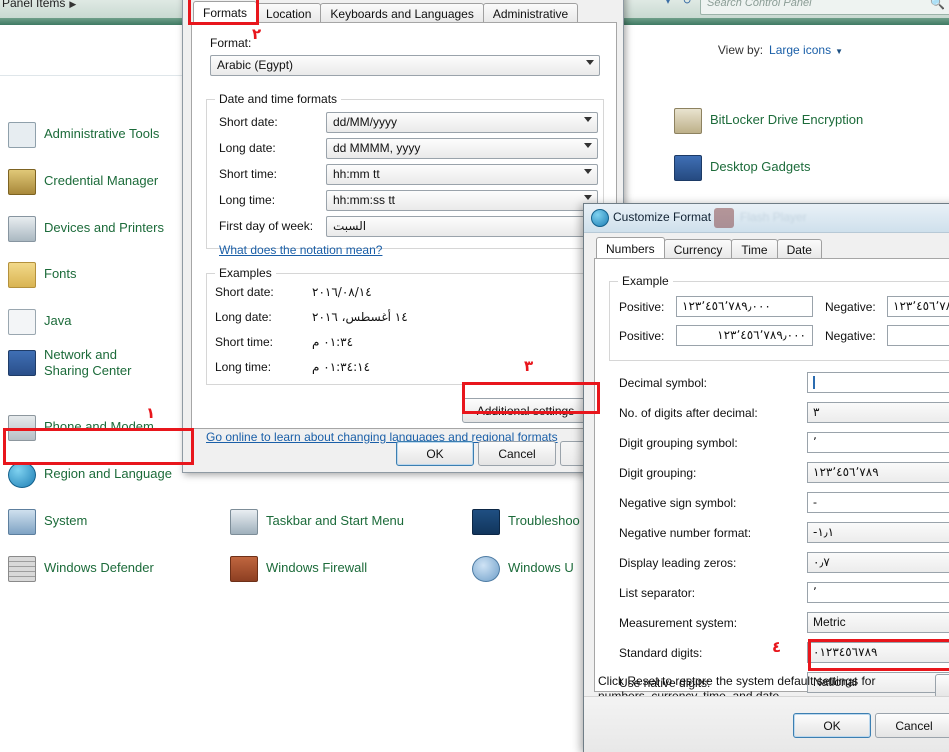 This screenshot has height=752, width=949. Describe the element at coordinates (100, 75) in the screenshot. I see `divider` at that location.